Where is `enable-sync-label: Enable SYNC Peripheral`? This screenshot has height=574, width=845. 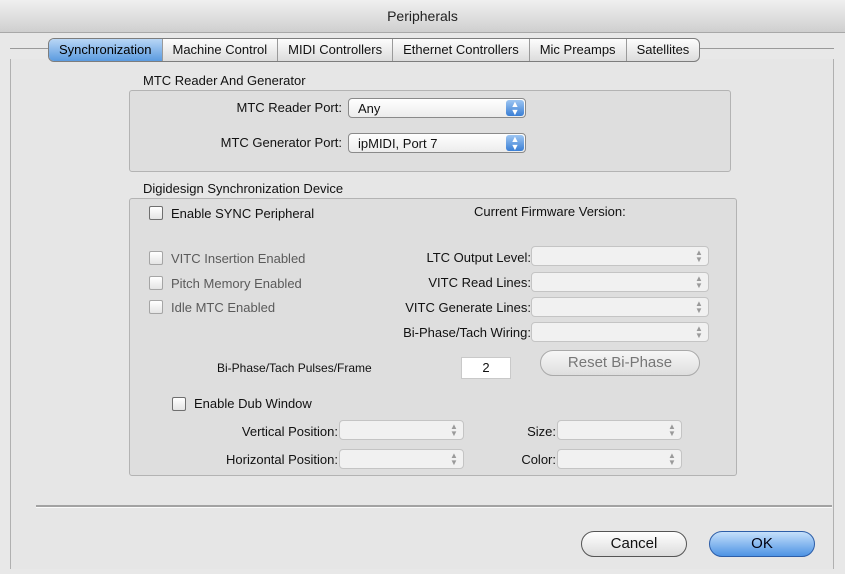
enable-sync-label: Enable SYNC Peripheral is located at coordinates (243, 213).